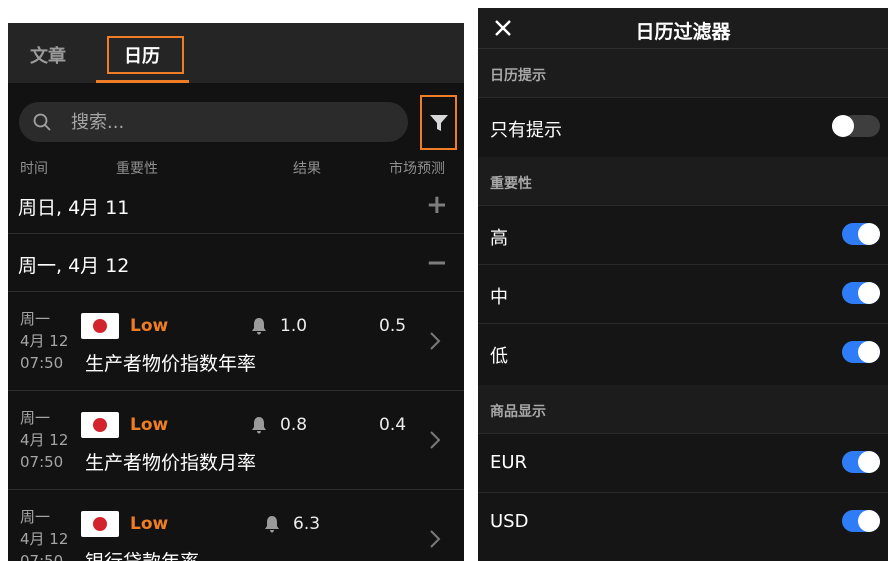 The height and width of the screenshot is (561, 888). Describe the element at coordinates (437, 263) in the screenshot. I see `collapse-icon: −` at that location.